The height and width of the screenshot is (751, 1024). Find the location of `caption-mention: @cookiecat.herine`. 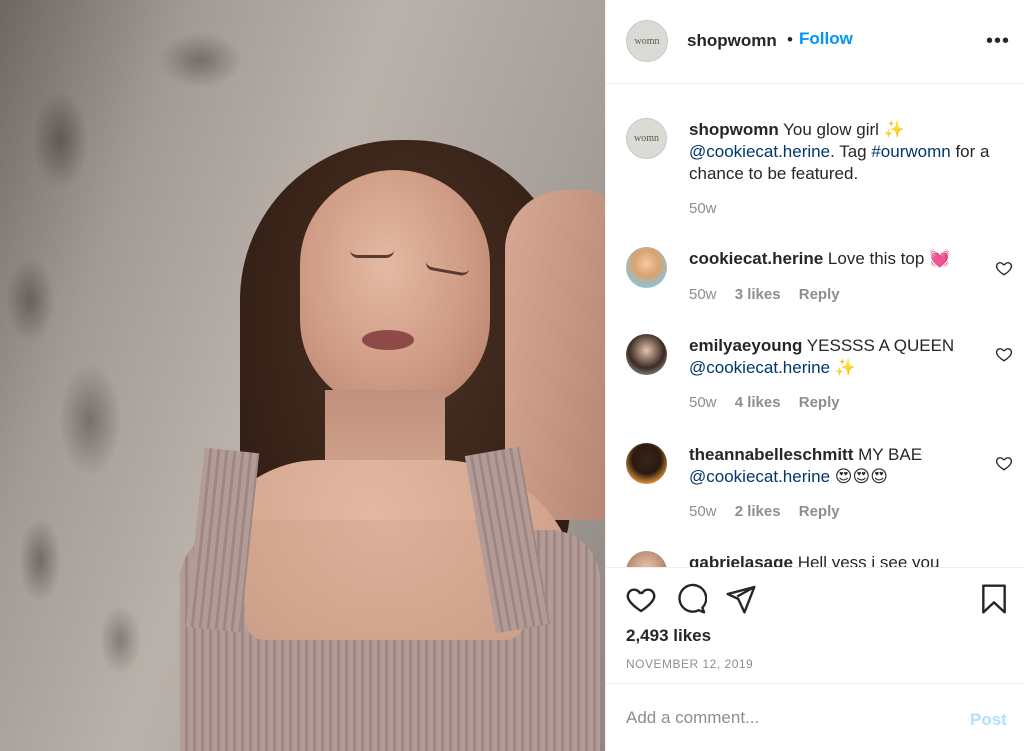

caption-mention: @cookiecat.herine is located at coordinates (759, 151).